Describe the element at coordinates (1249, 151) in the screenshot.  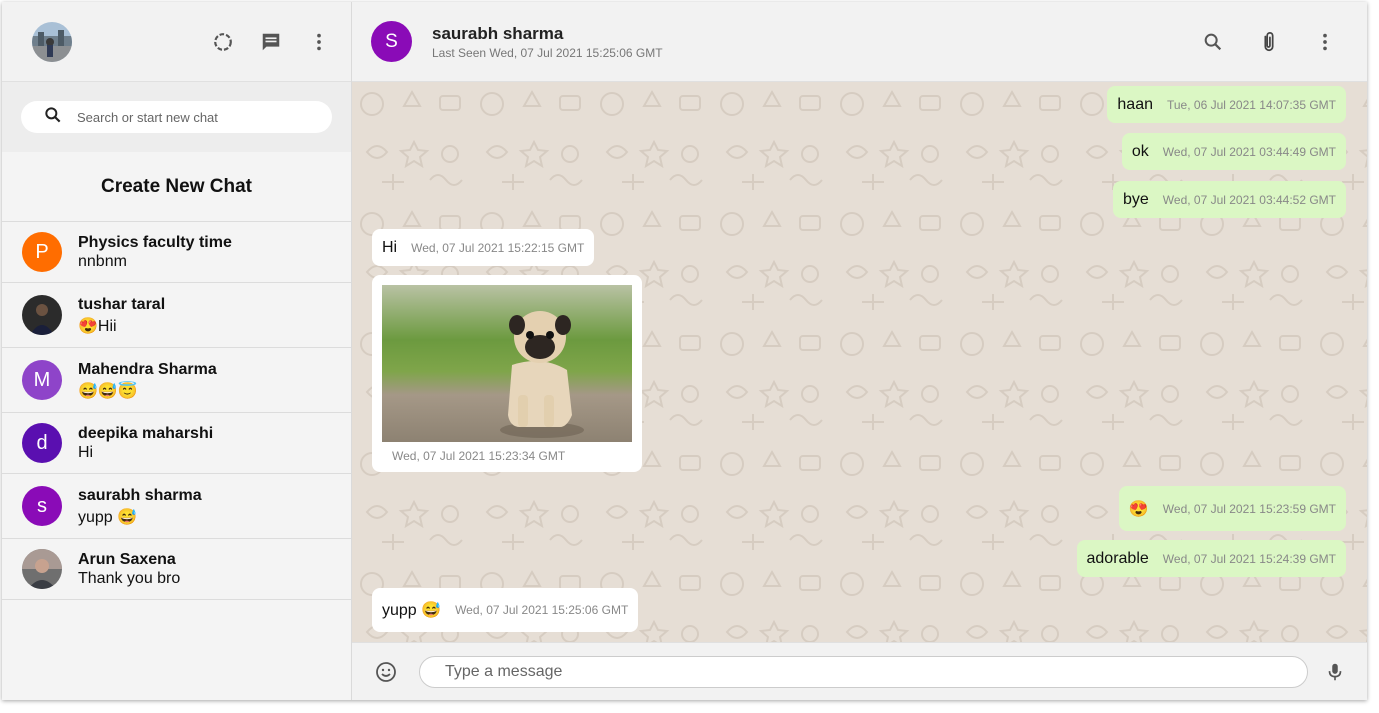
I see `message-timestamp: Wed, 07 Jul 2021 03:44:49 GMT` at that location.